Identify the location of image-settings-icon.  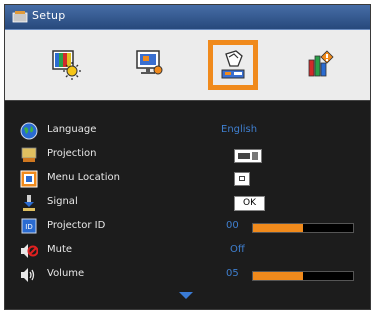
(66, 65).